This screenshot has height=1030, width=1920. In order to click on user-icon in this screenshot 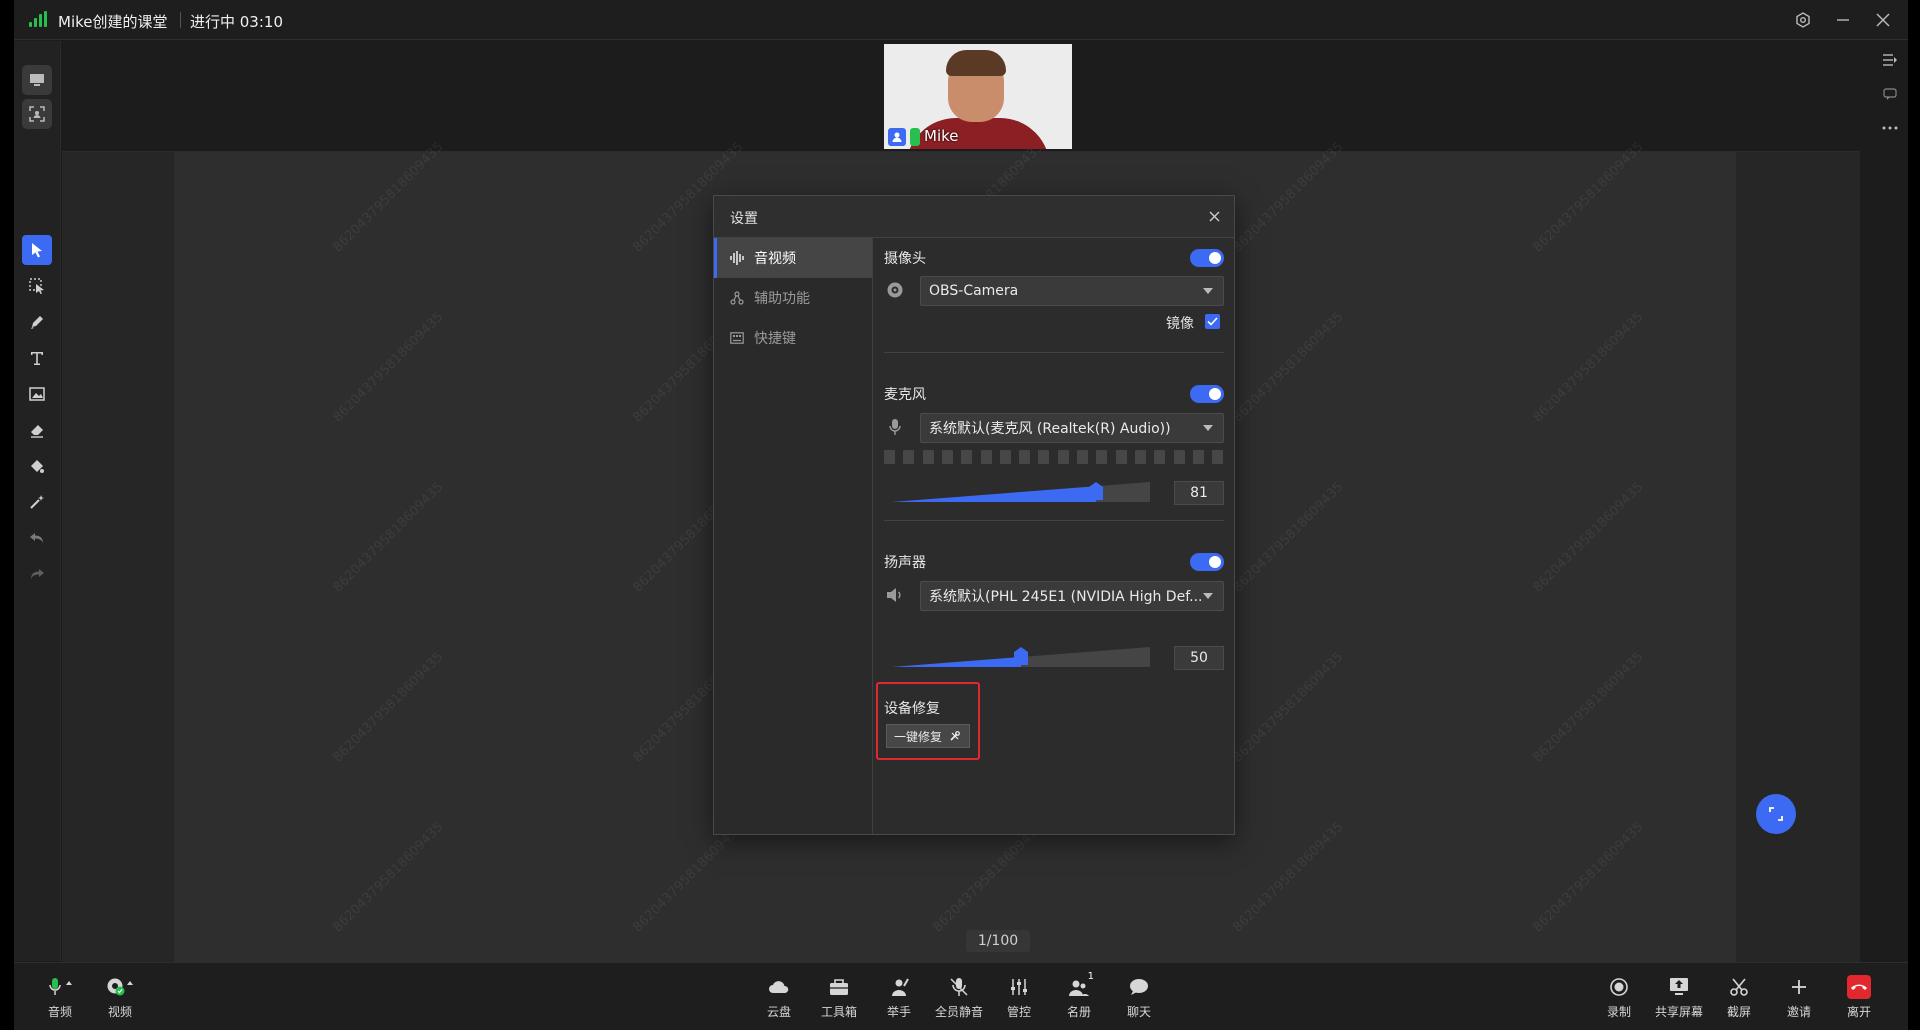, I will do `click(897, 137)`.